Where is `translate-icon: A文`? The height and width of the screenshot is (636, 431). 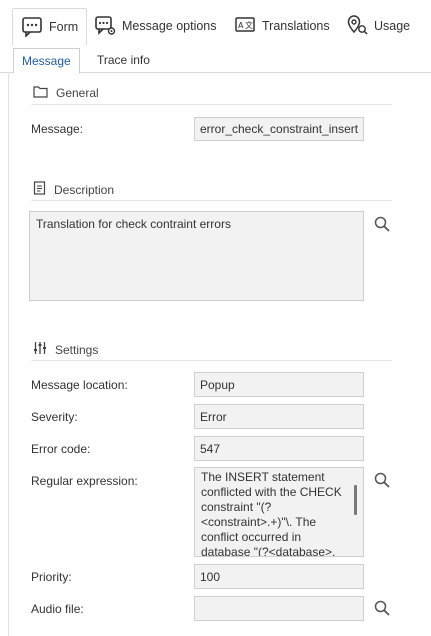
translate-icon: A文 is located at coordinates (245, 26).